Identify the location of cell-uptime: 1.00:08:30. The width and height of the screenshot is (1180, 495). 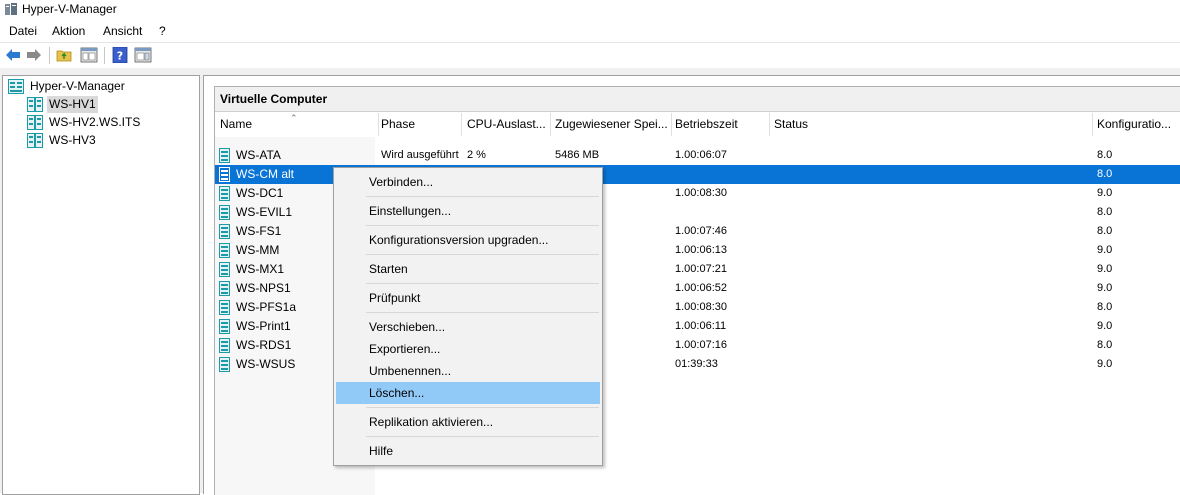
(701, 193).